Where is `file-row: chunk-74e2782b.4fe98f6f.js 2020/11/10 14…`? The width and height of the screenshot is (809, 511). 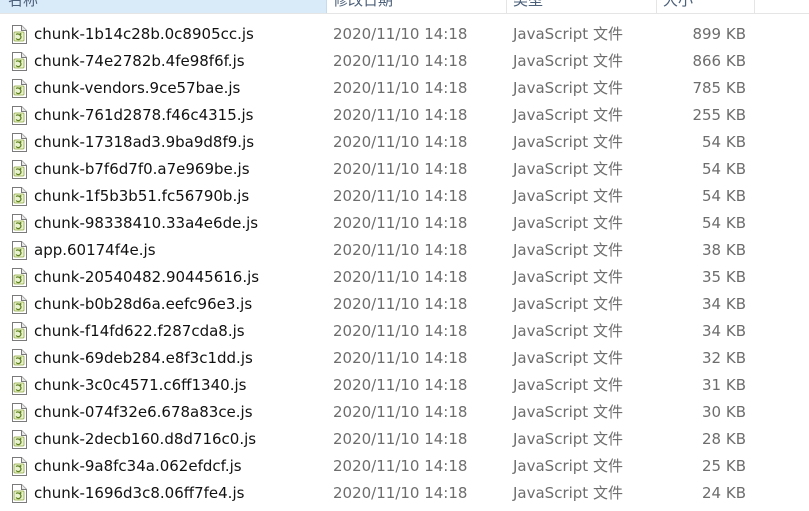 file-row: chunk-74e2782b.4fe98f6f.js 2020/11/10 14… is located at coordinates (404, 61).